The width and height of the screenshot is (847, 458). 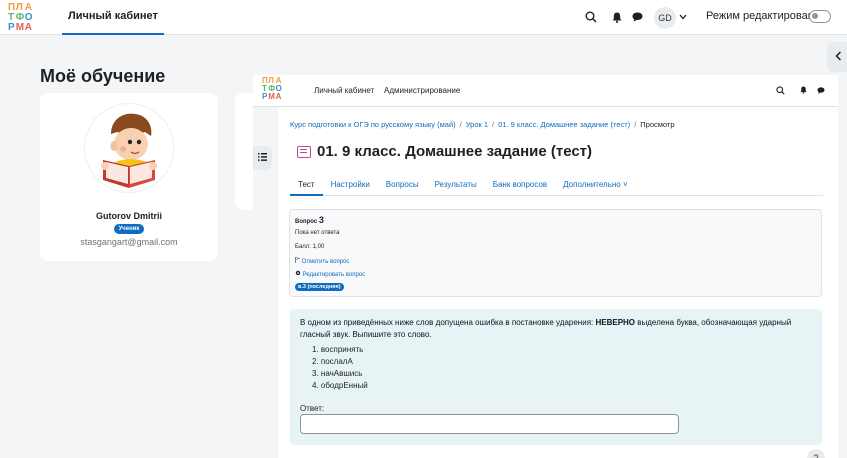 I want to click on tab-questions: Вопросы, so click(x=402, y=184).